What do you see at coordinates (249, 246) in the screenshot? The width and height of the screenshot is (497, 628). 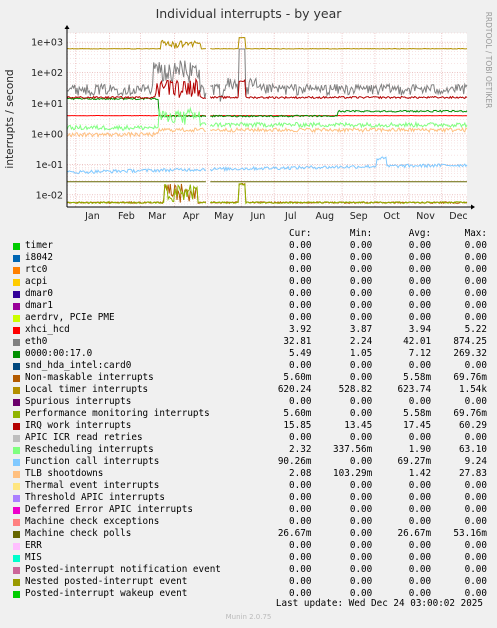 I see `legend-row: timer 0.00 0.00 0.00 0.00` at bounding box center [249, 246].